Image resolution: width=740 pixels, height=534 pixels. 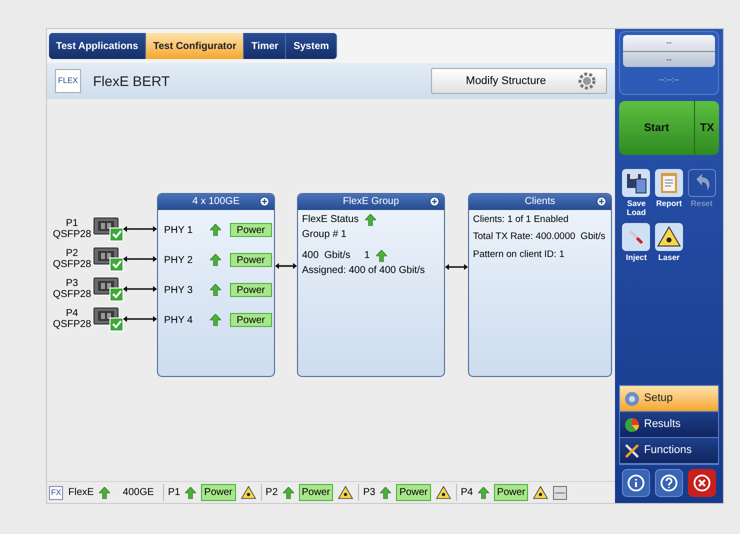 What do you see at coordinates (312, 46) in the screenshot?
I see `tab: System` at bounding box center [312, 46].